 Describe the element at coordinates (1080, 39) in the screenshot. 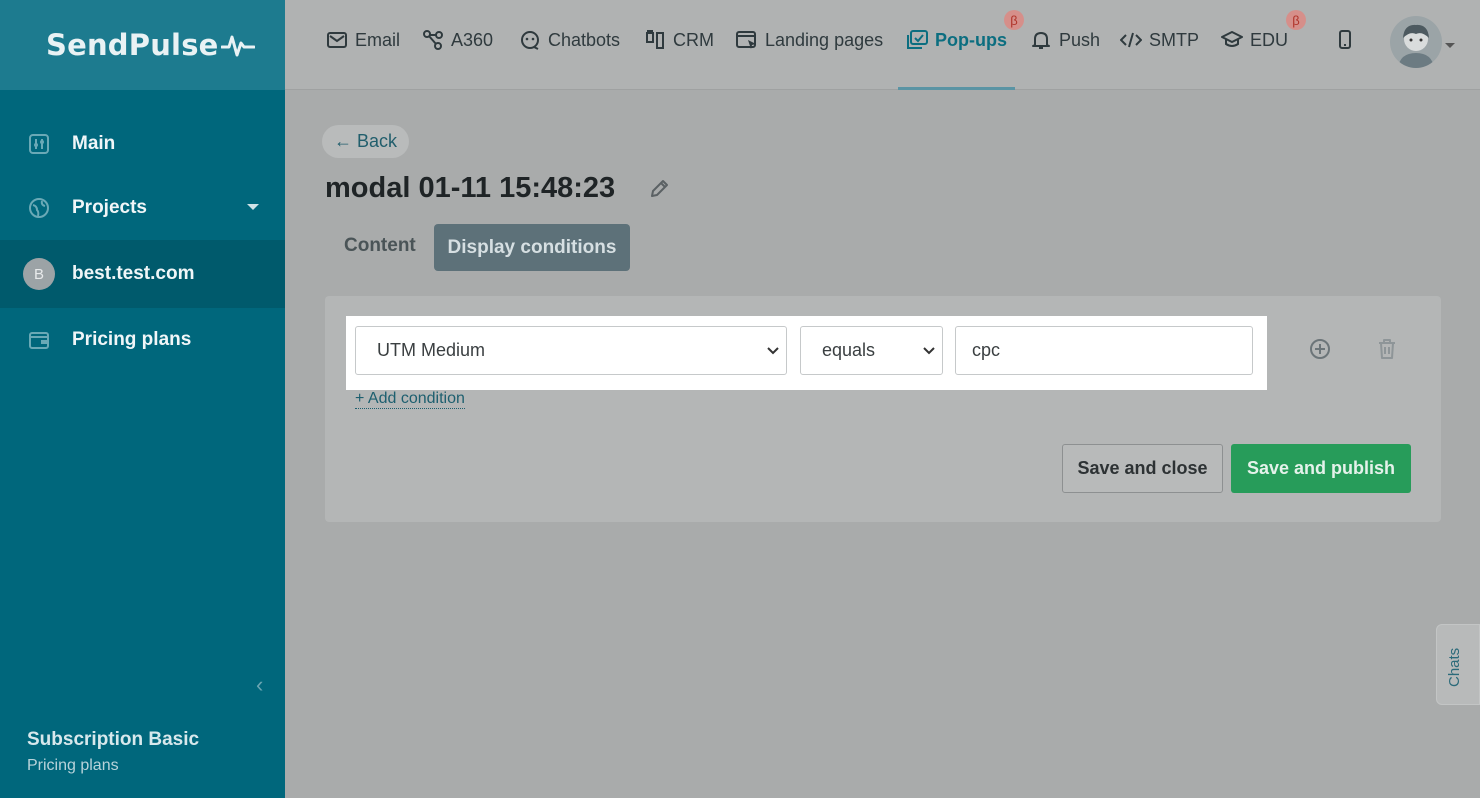

I see `tab-label: Push` at that location.